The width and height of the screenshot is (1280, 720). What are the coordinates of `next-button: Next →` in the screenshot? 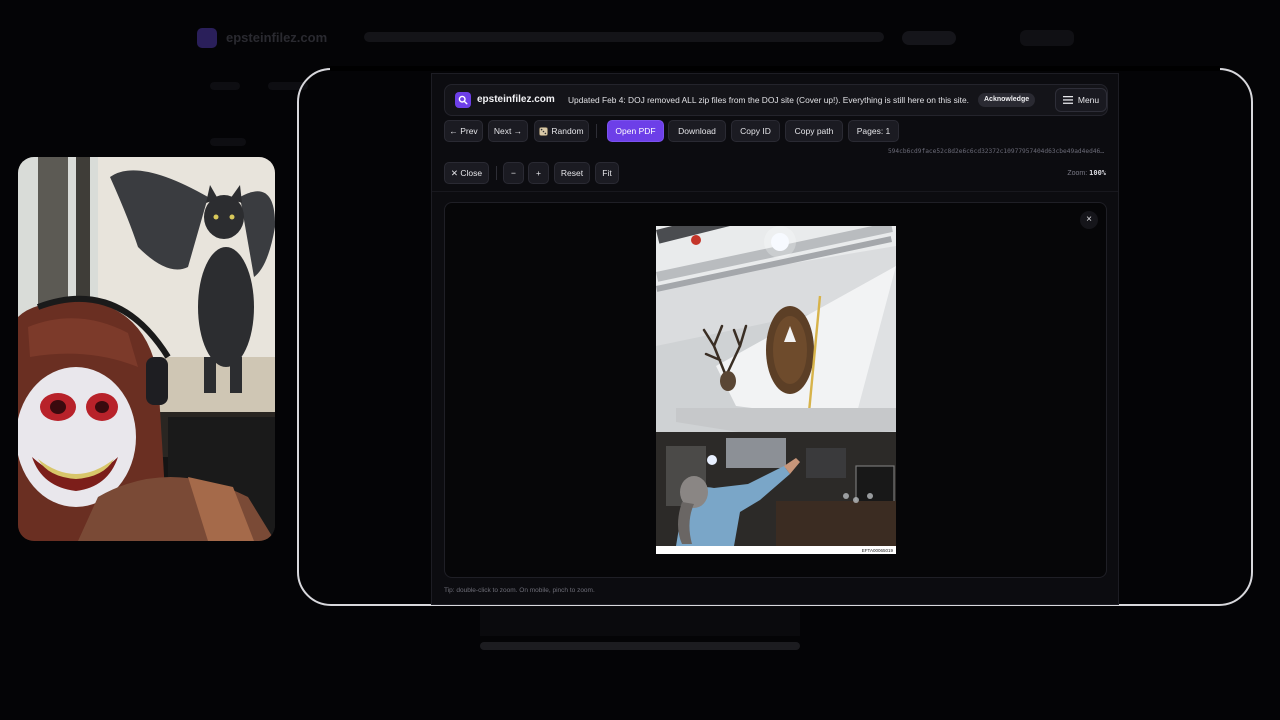 It's located at (508, 131).